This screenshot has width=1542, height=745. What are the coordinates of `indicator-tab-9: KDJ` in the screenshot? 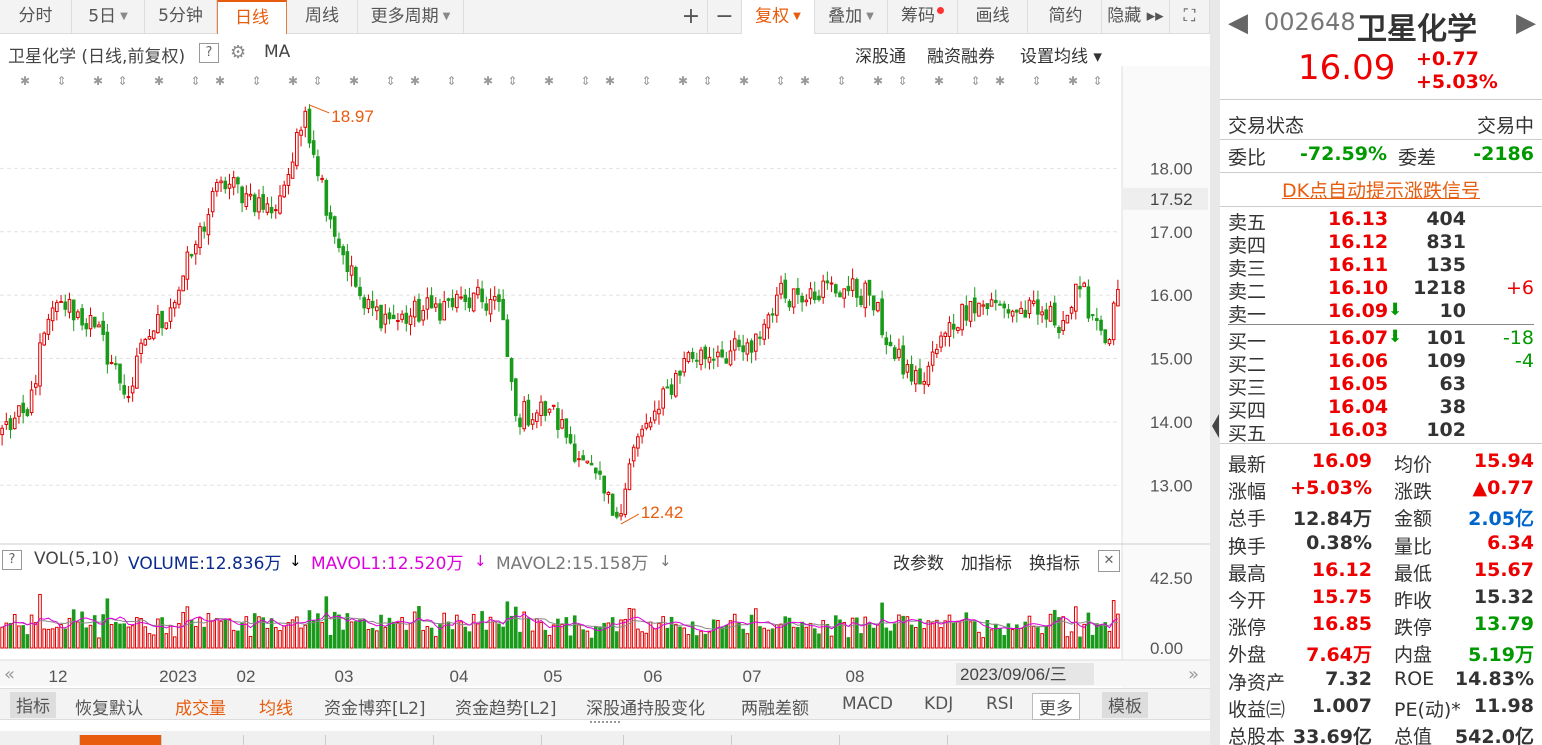 It's located at (938, 704).